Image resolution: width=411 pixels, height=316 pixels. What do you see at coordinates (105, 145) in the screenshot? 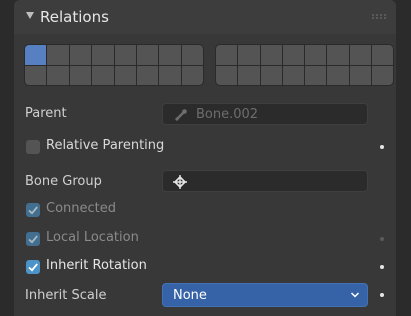
I see `relative-parenting-label: Relative Parenting` at bounding box center [105, 145].